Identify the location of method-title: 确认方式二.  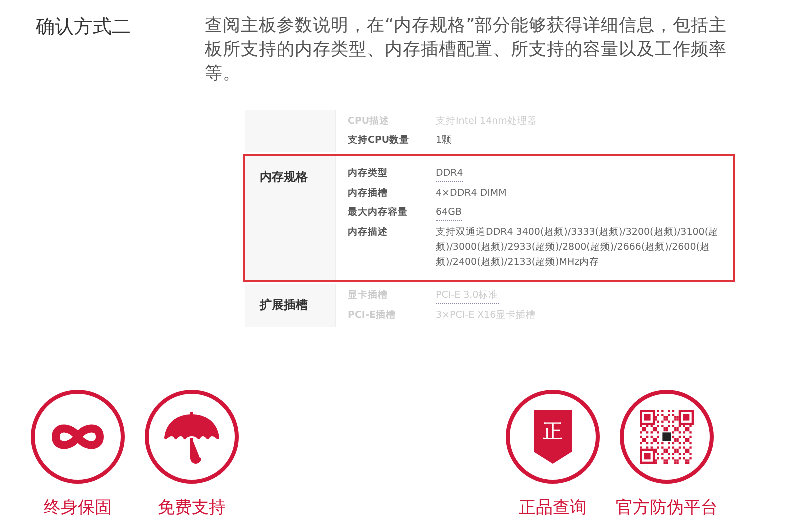
(84, 27).